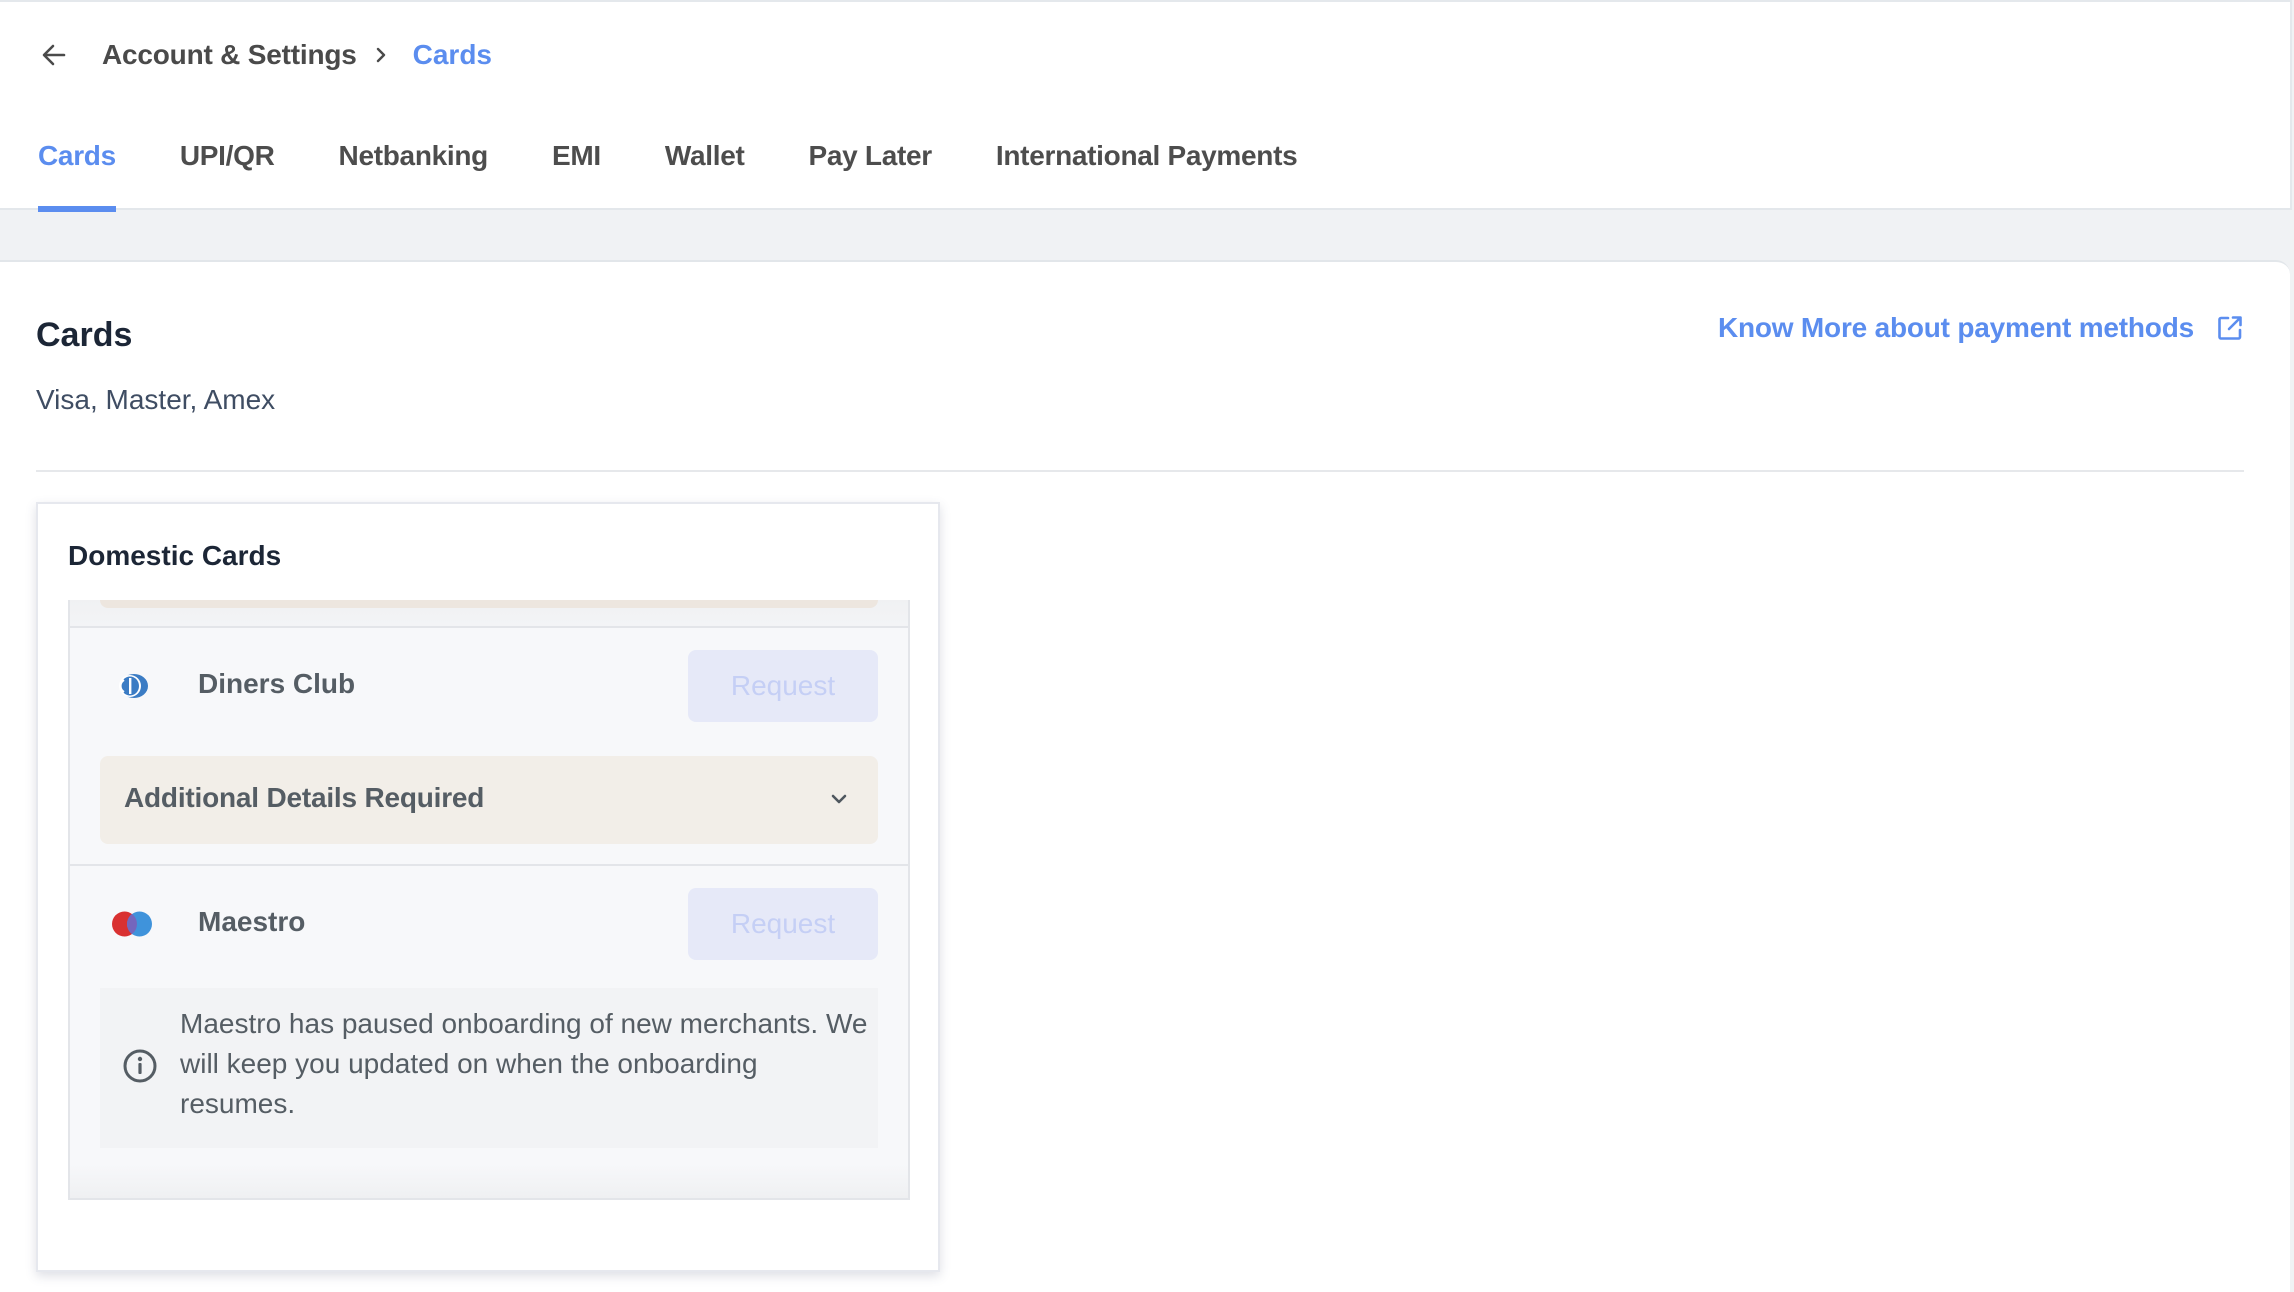 This screenshot has width=2294, height=1292. What do you see at coordinates (705, 172) in the screenshot?
I see `tab-wallet: Wallet` at bounding box center [705, 172].